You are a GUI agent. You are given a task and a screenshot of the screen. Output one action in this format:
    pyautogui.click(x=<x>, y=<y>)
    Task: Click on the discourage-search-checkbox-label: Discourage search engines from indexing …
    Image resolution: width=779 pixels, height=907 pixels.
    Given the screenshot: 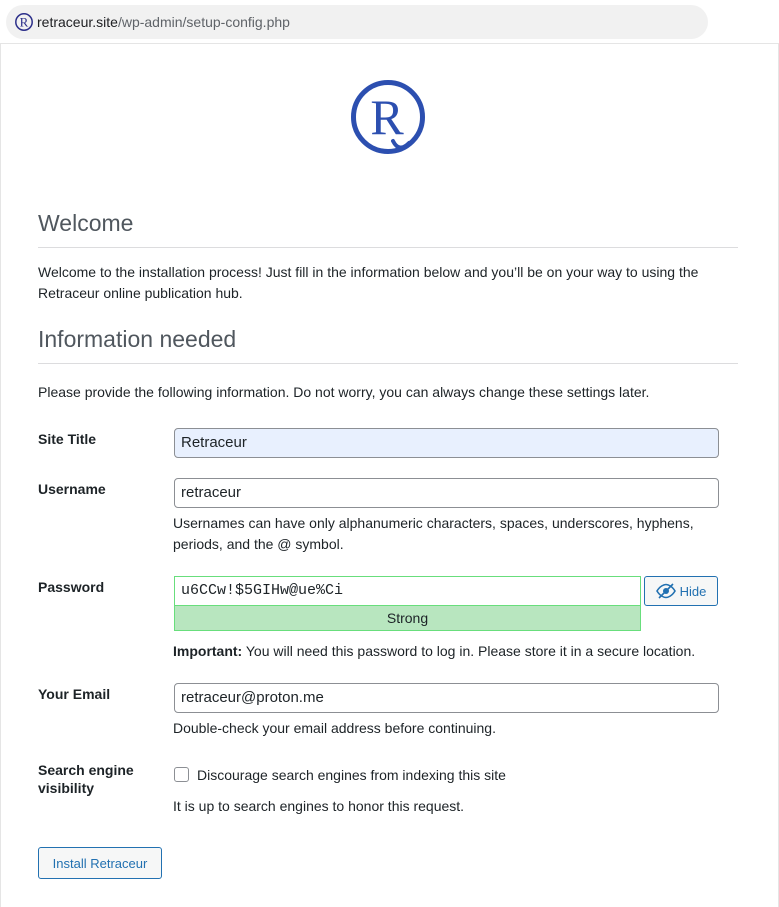 What is the action you would take?
    pyautogui.click(x=397, y=775)
    